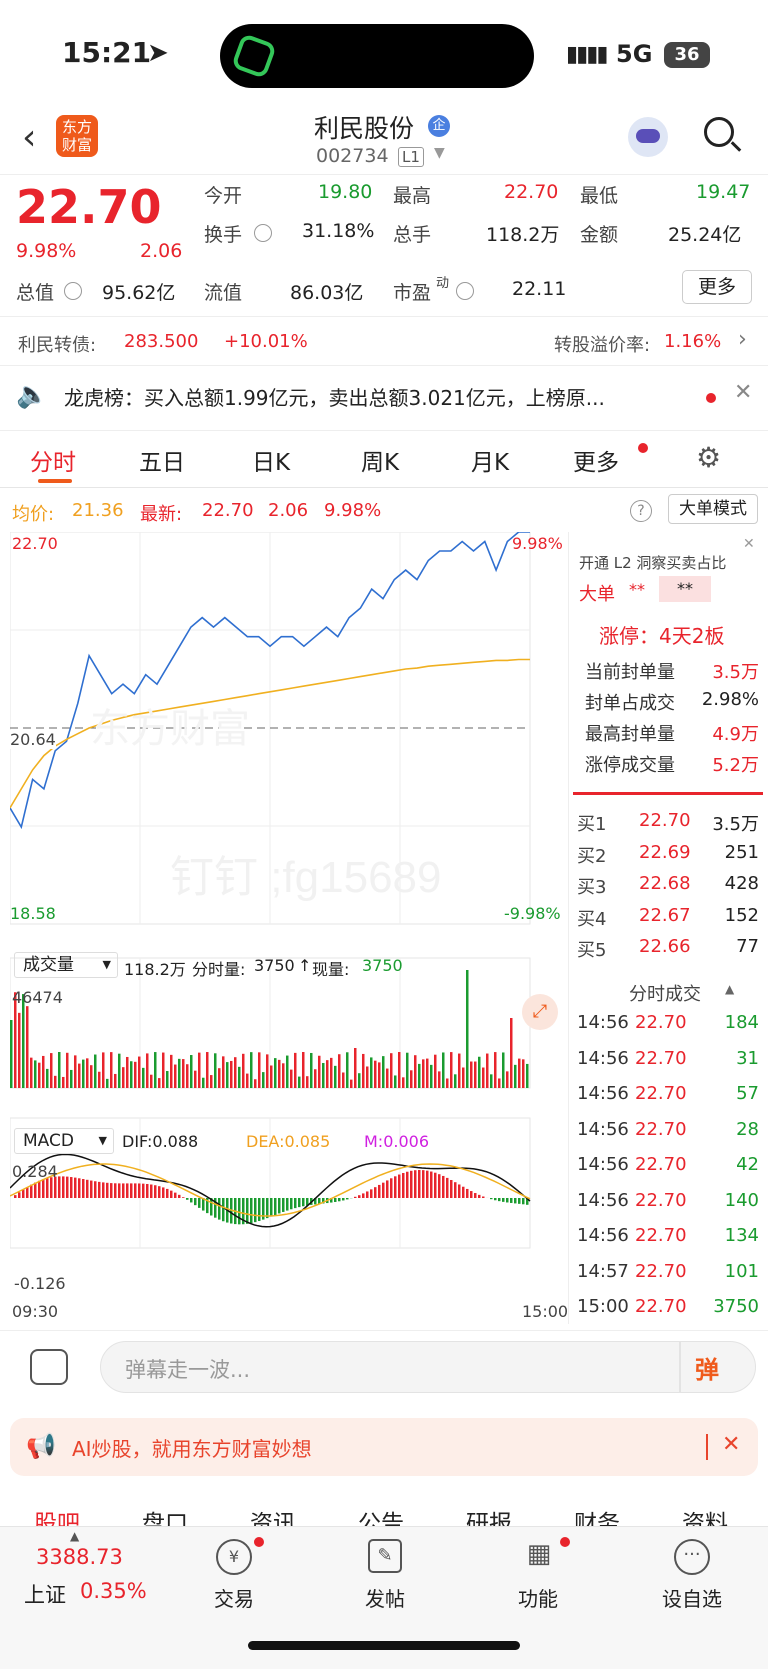  Describe the element at coordinates (57, 1515) in the screenshot. I see `subtab-guba: 股吧` at that location.